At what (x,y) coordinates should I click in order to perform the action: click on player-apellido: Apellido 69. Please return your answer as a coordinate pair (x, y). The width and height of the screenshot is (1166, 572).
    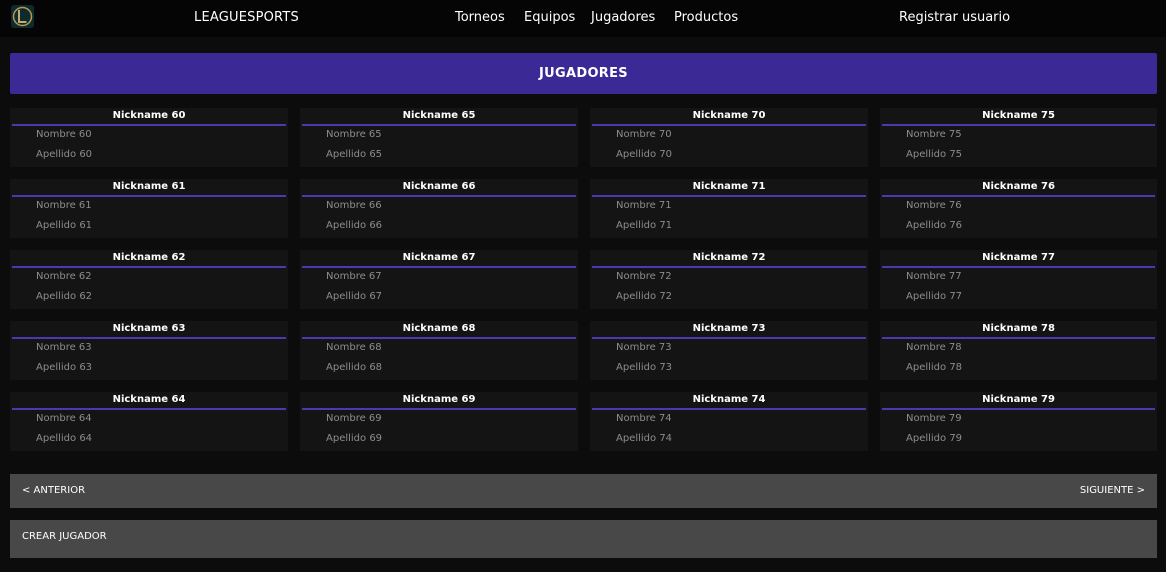
    Looking at the image, I should click on (354, 438).